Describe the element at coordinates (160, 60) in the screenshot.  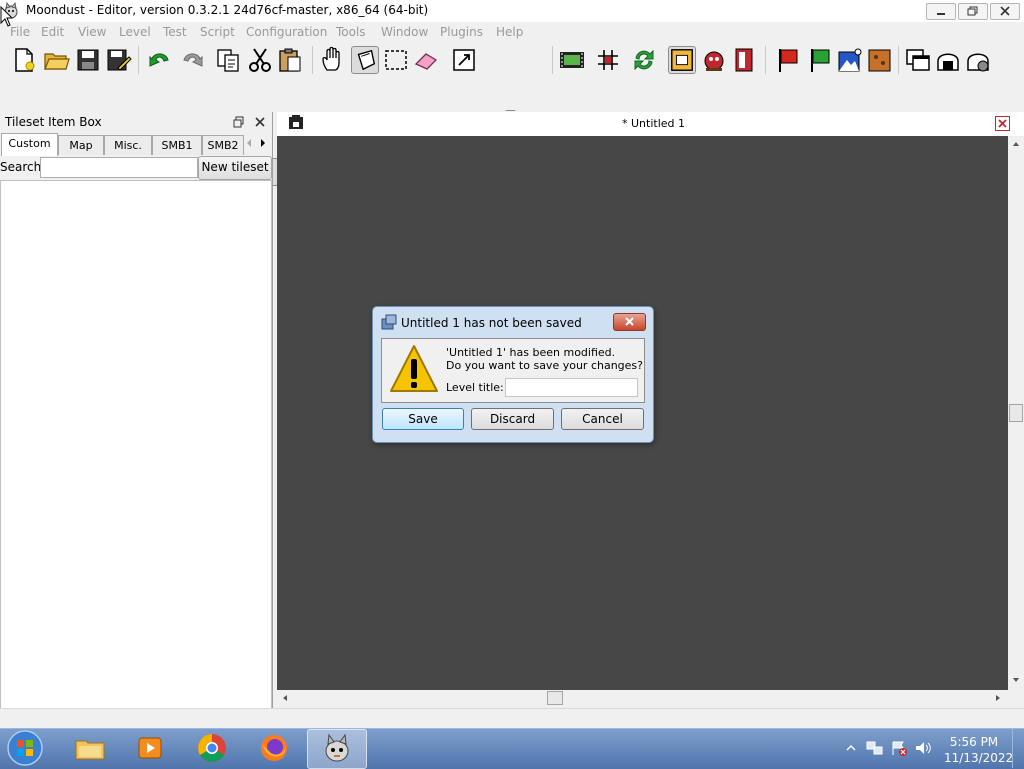
I see `undo-icon` at that location.